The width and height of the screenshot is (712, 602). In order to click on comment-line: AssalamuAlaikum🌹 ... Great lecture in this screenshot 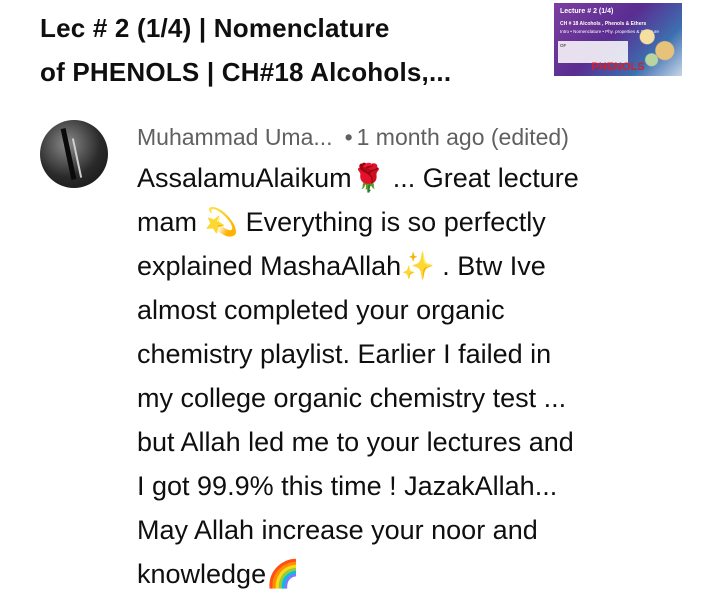, I will do `click(358, 178)`.